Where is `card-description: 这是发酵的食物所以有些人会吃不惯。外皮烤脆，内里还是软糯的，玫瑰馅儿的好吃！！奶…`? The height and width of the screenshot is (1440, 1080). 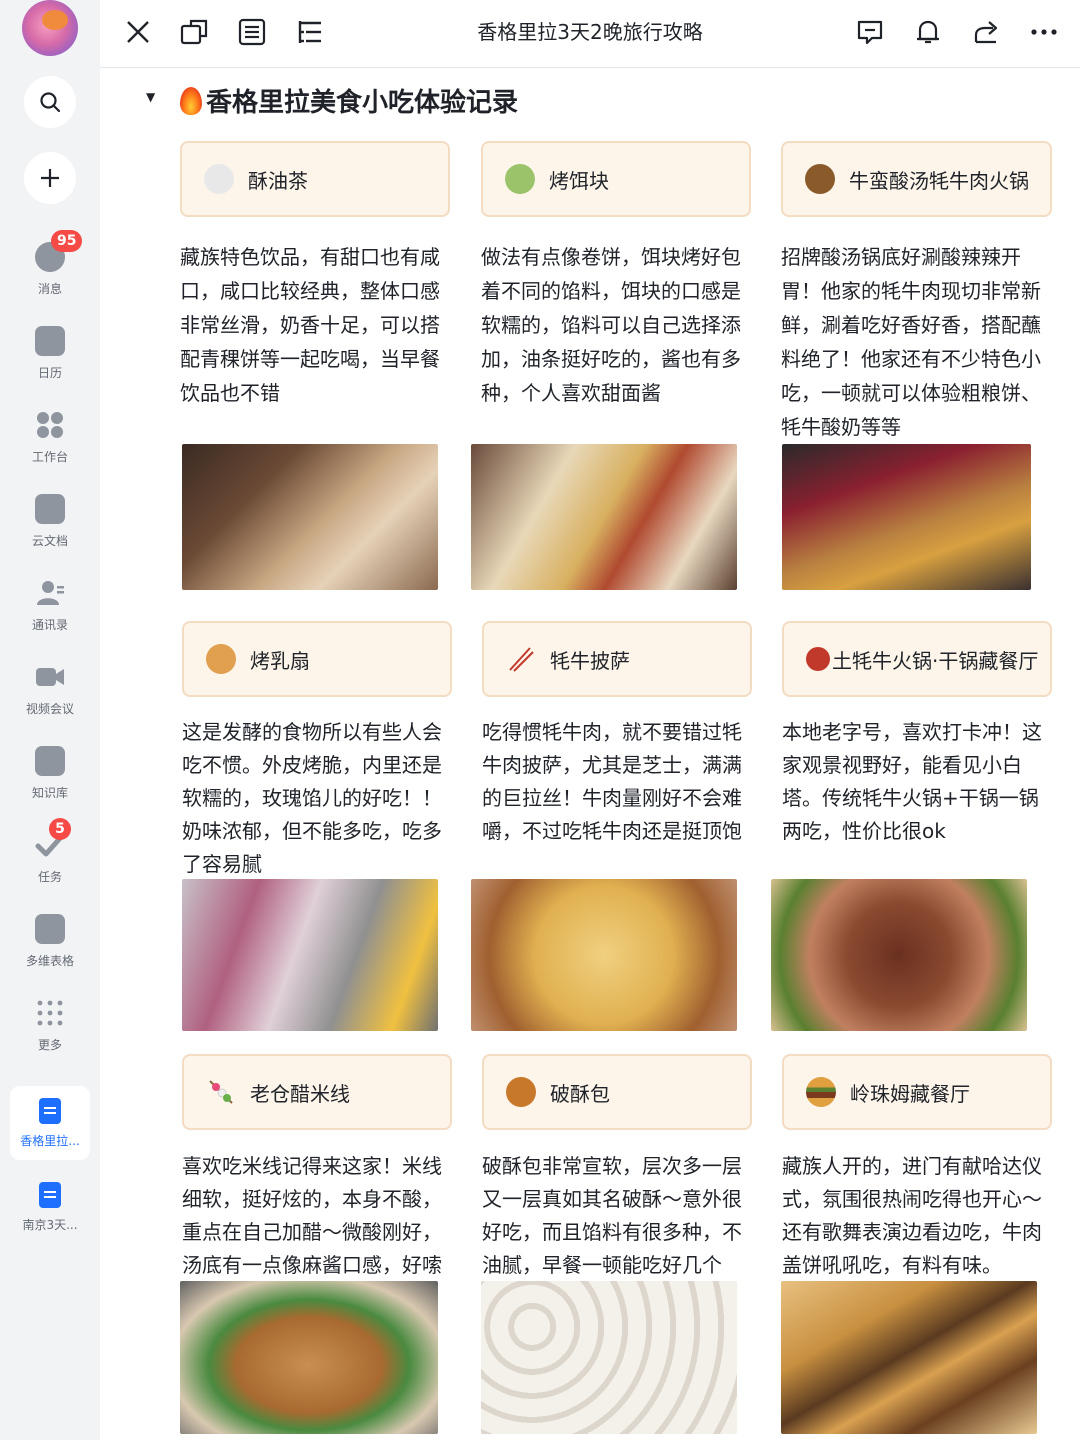
card-description: 这是发酵的食物所以有些人会吃不惯。外皮烤脆，内里还是软糯的，玫瑰馅儿的好吃！！奶… is located at coordinates (312, 798).